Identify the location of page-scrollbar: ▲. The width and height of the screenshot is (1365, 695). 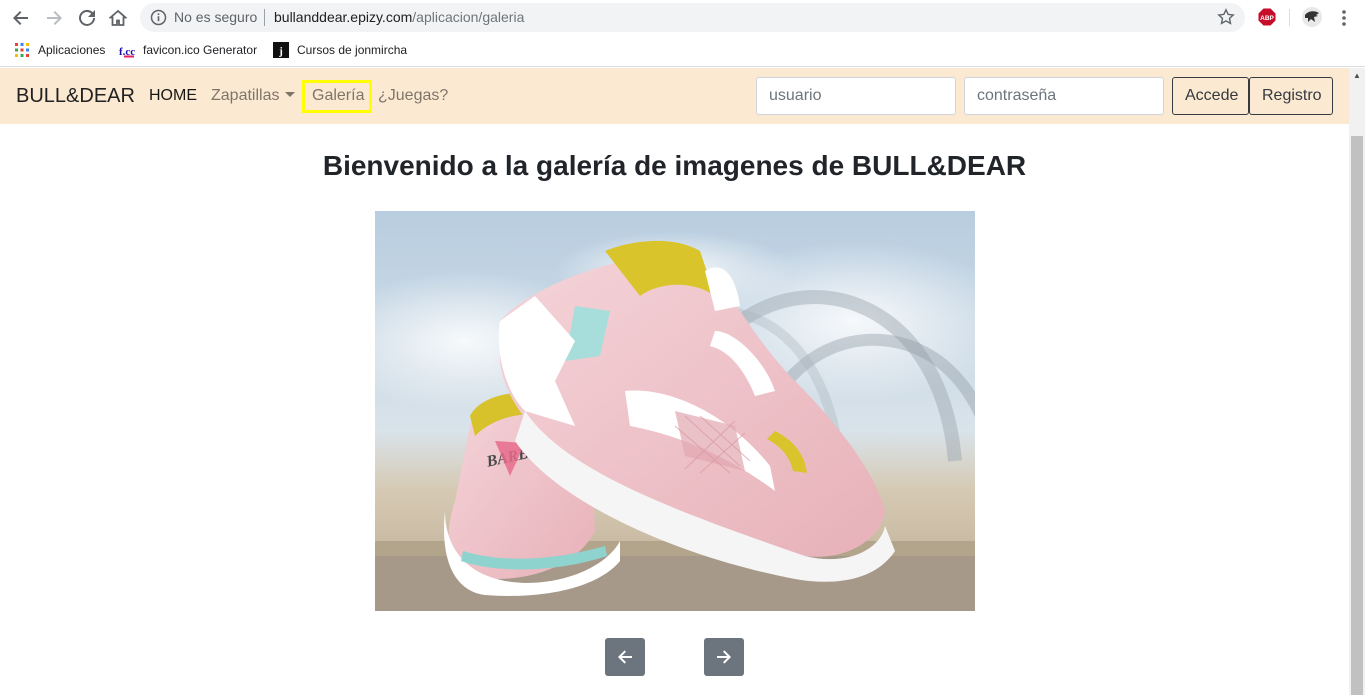
(1357, 381).